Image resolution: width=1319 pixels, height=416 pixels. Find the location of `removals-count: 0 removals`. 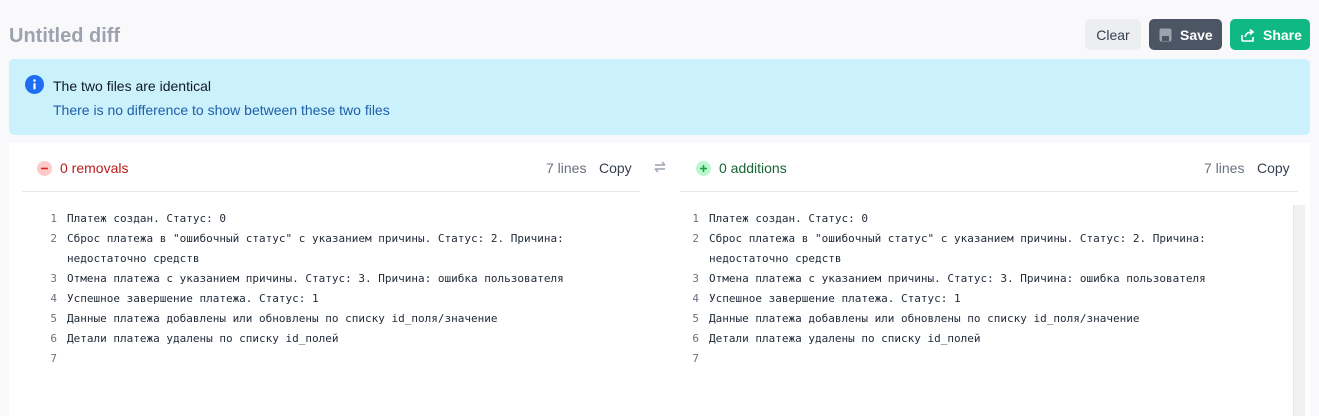

removals-count: 0 removals is located at coordinates (82, 168).